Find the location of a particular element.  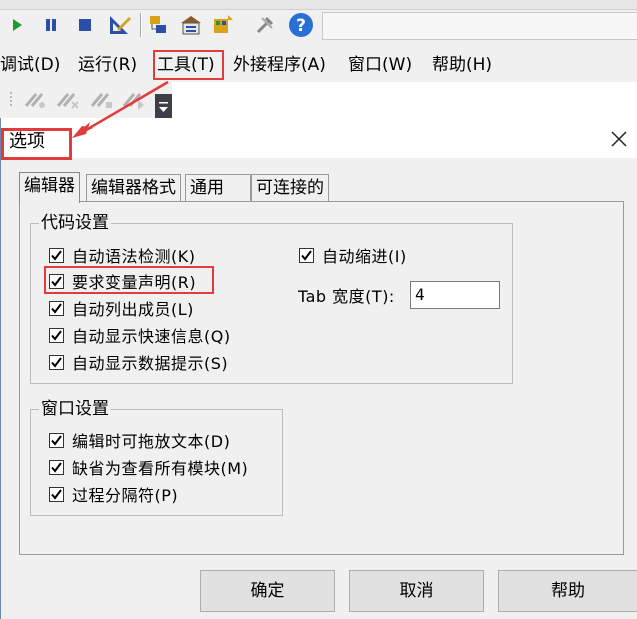

tab-general: 通用 is located at coordinates (218, 188).